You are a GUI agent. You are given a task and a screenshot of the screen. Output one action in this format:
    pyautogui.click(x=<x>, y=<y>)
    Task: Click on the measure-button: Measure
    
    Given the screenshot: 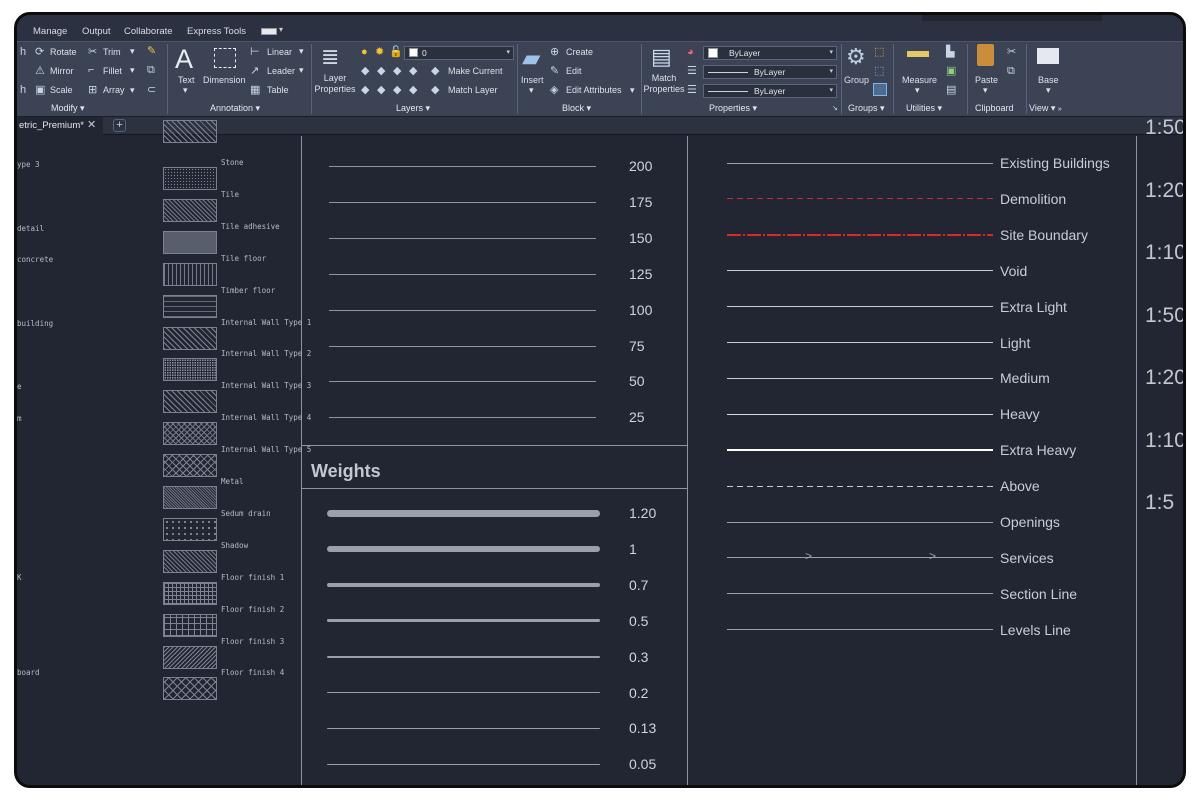 What is the action you would take?
    pyautogui.click(x=919, y=80)
    